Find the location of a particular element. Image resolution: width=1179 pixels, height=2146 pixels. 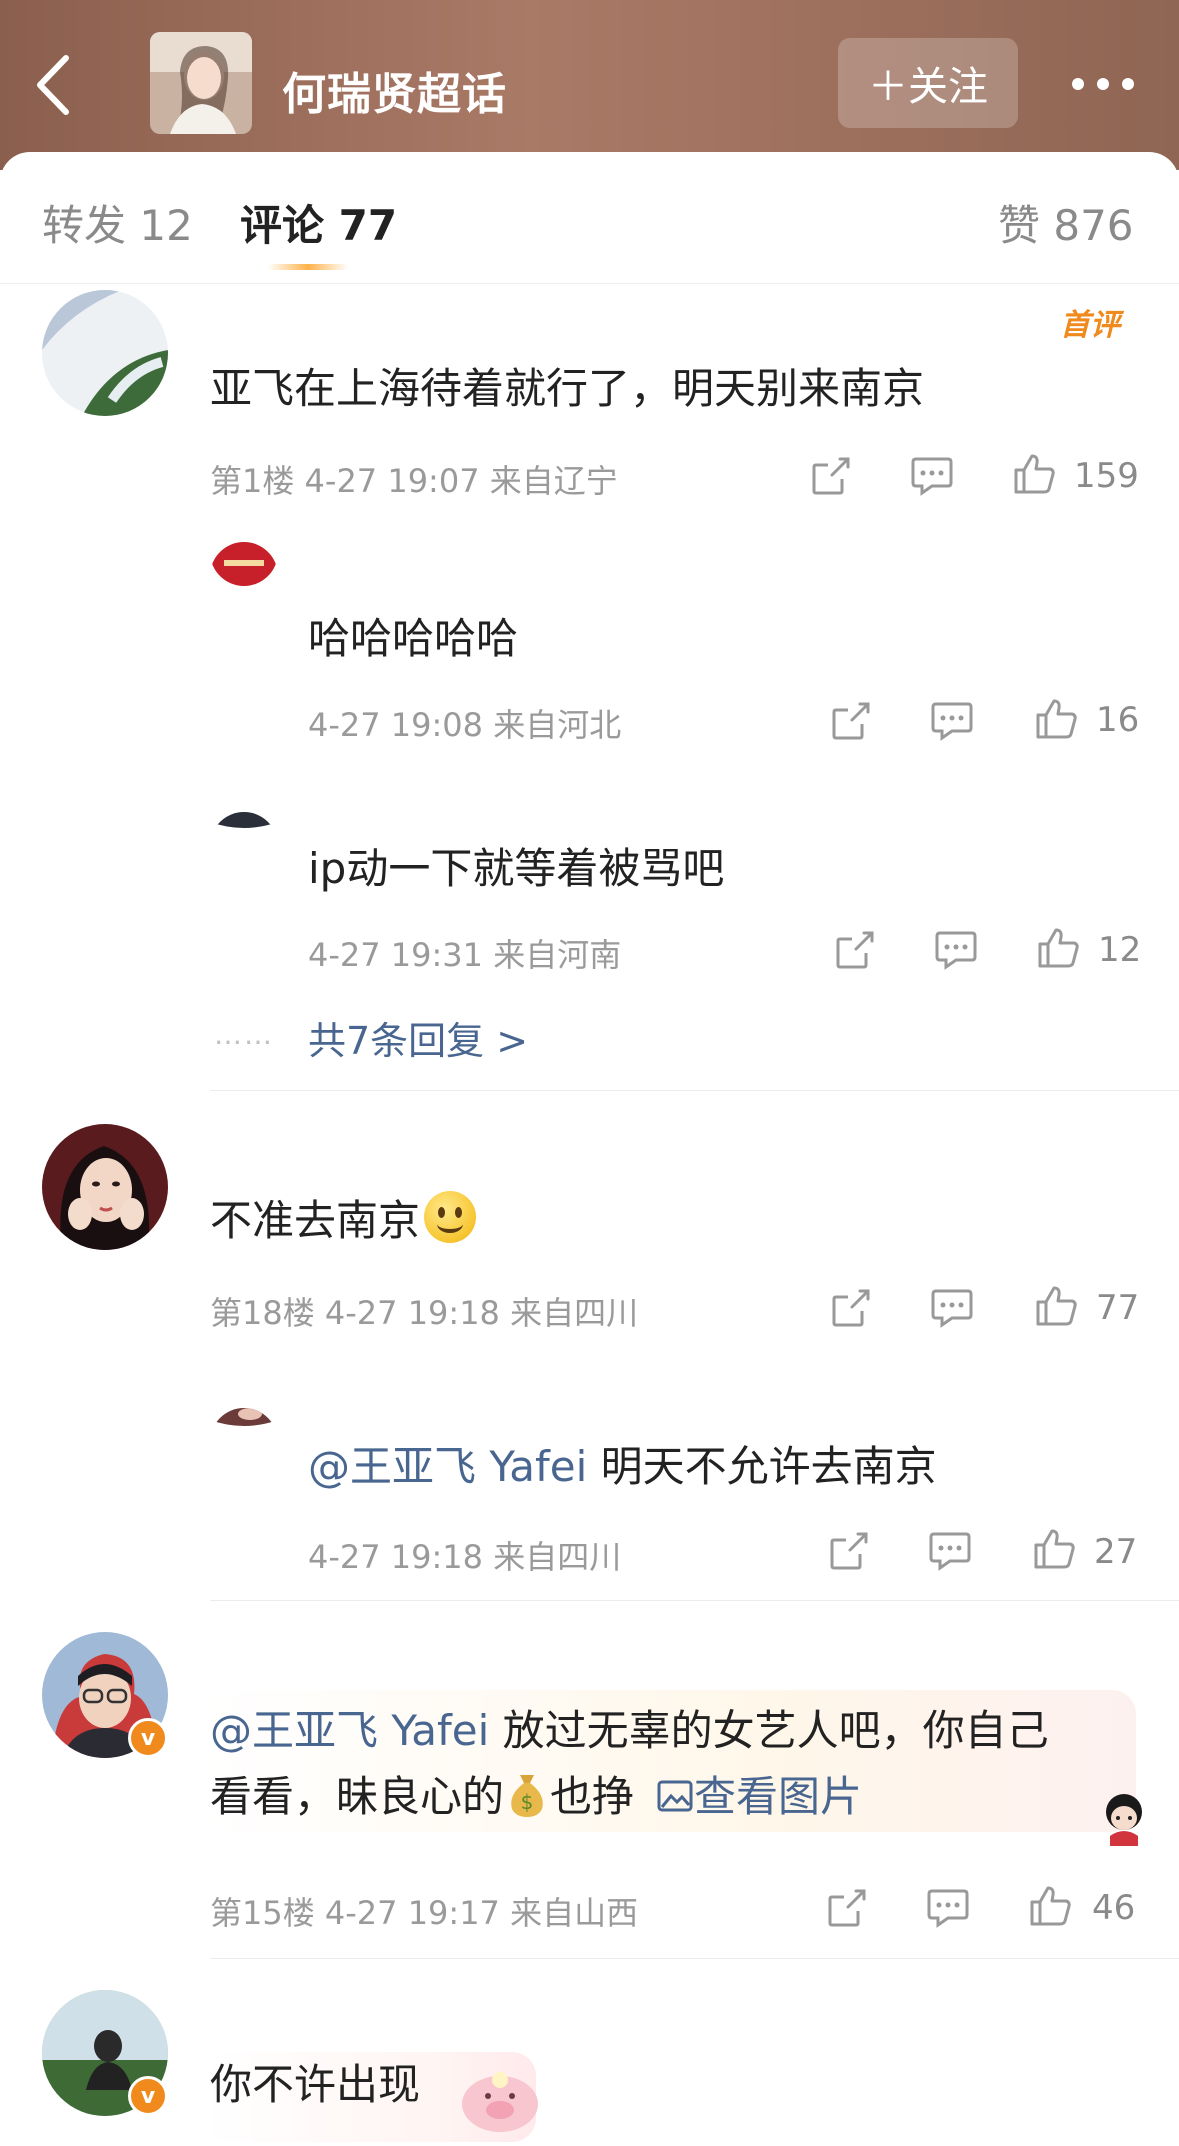

comment-meta: 第18楼 4-27 19:18 来自四川 is located at coordinates (424, 1313).